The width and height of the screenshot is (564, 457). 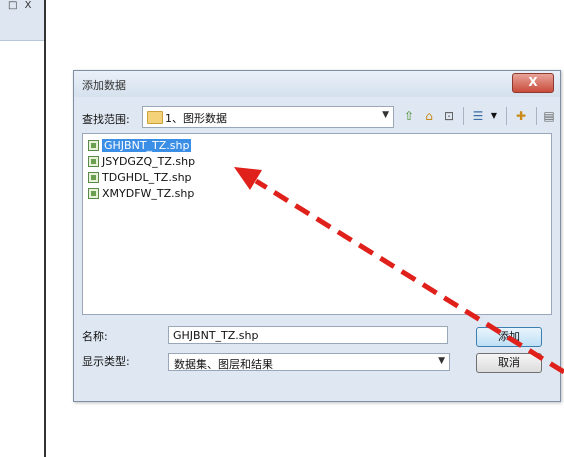 What do you see at coordinates (148, 193) in the screenshot?
I see `file-name: XMYDFW_TZ.shp` at bounding box center [148, 193].